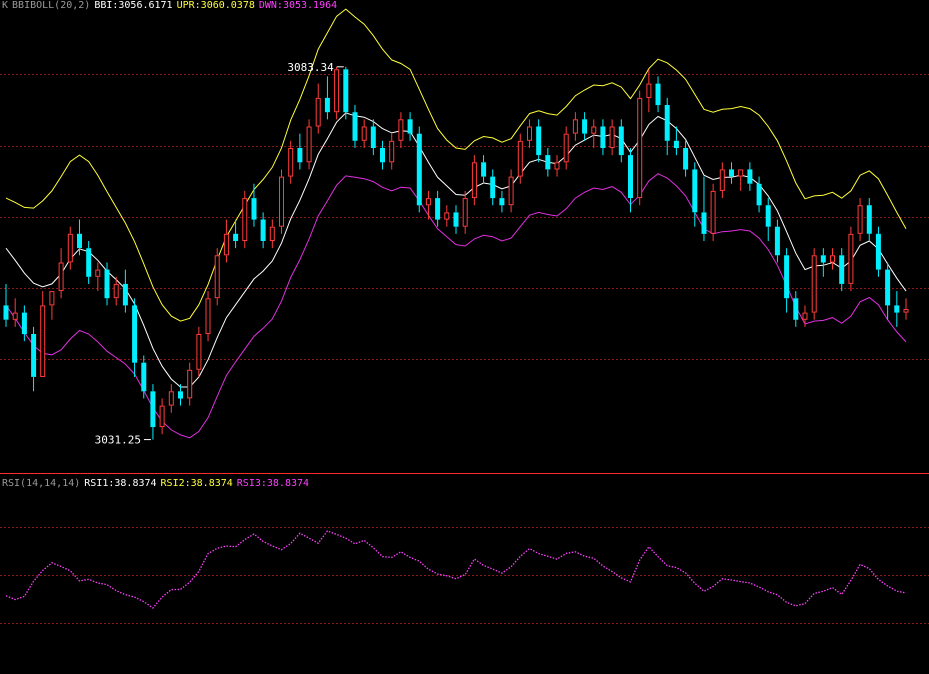  Describe the element at coordinates (310, 67) in the screenshot. I see `price-annotation-label: 3083.34` at that location.